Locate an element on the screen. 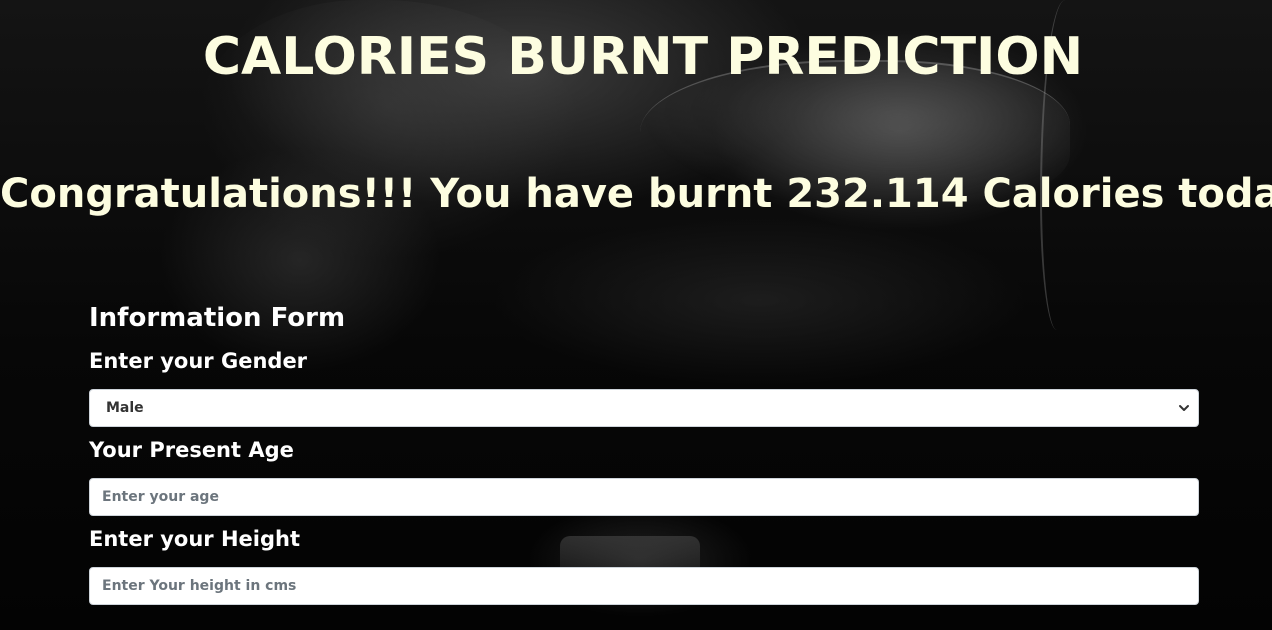  age-input-placeholder: Enter your age is located at coordinates (160, 497).